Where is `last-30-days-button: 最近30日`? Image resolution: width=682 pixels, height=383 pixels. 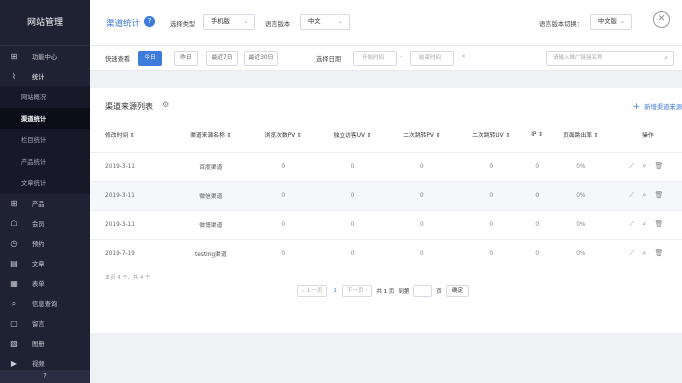
last-30-days-button: 最近30日 is located at coordinates (261, 58).